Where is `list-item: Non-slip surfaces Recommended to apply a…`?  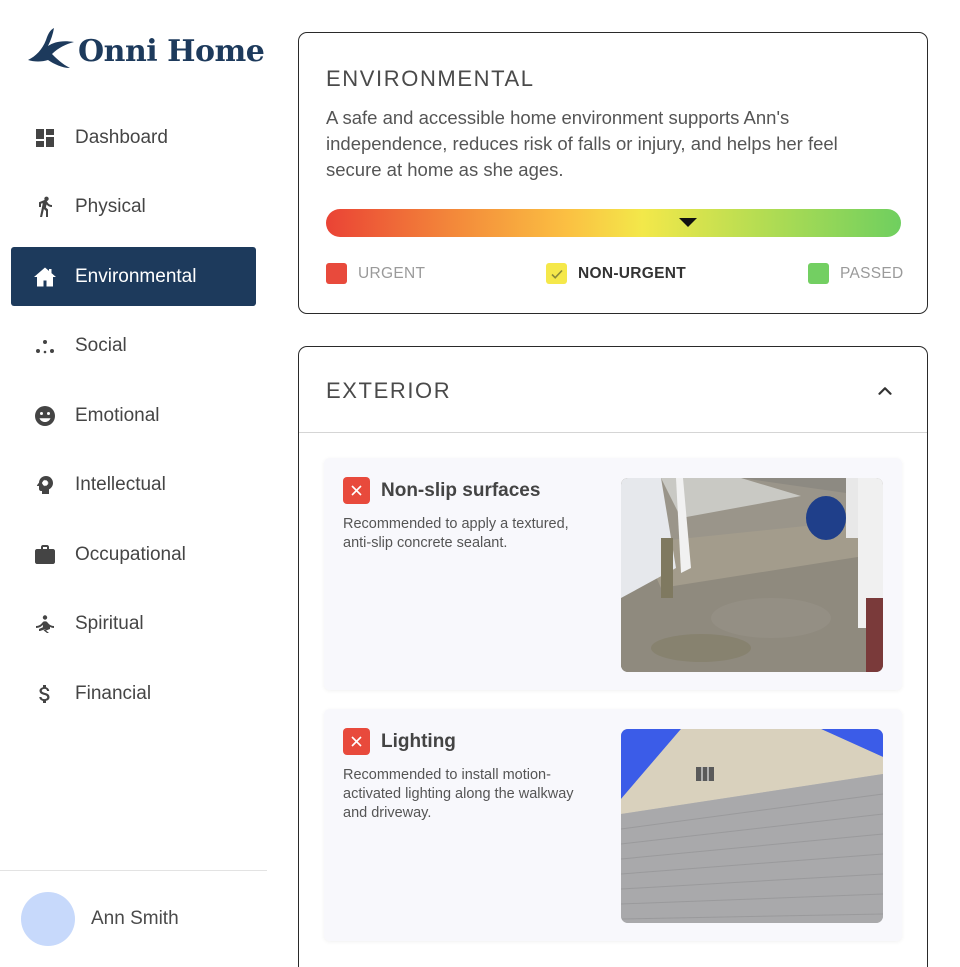 list-item: Non-slip surfaces Recommended to apply a… is located at coordinates (613, 574).